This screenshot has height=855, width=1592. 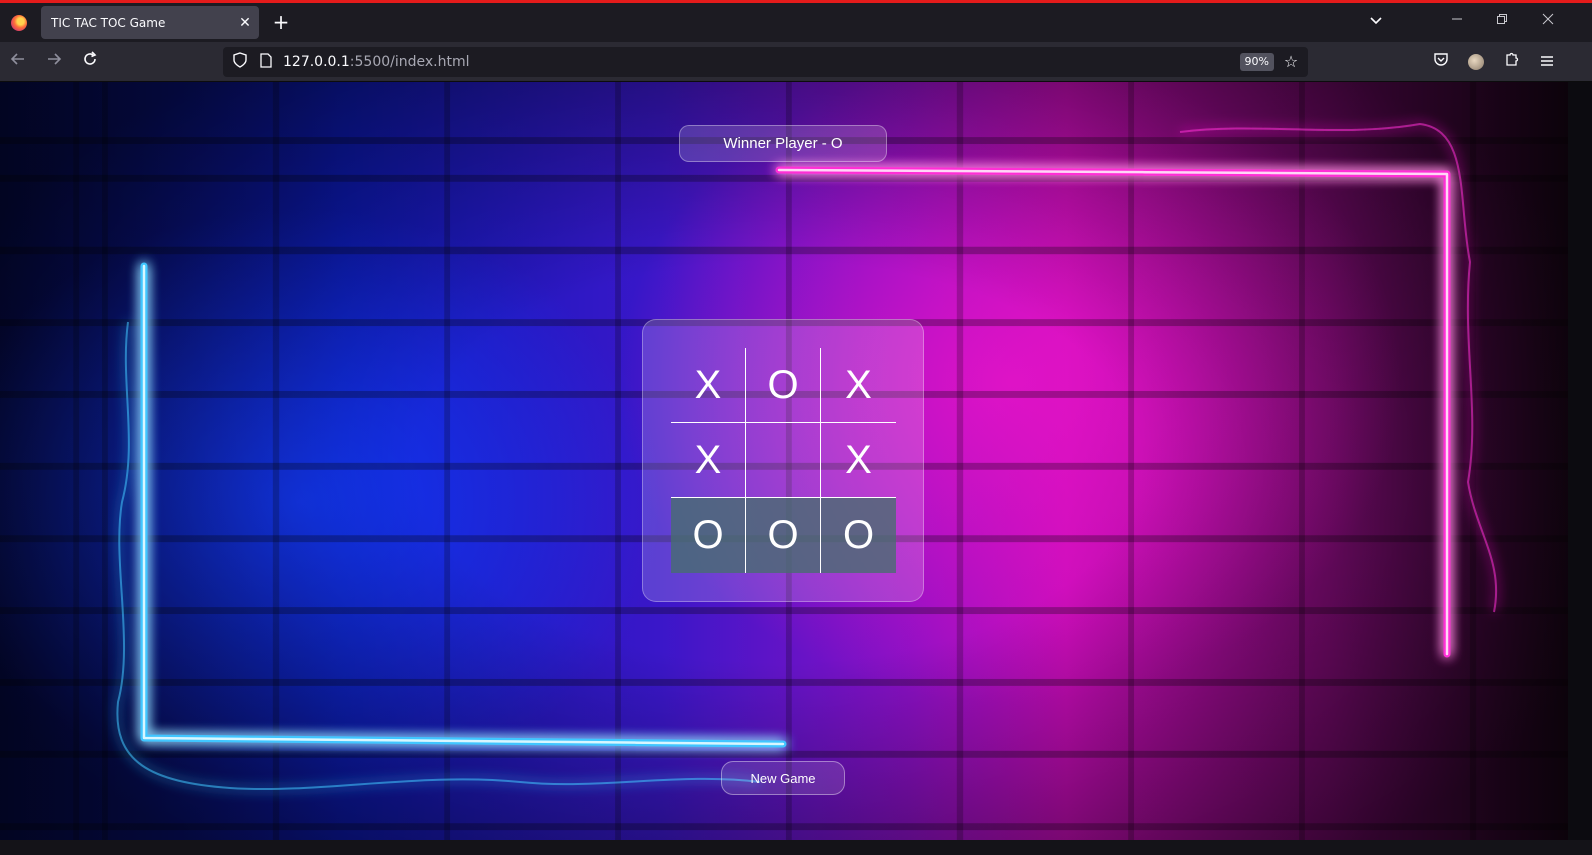 What do you see at coordinates (19, 22) in the screenshot?
I see `firefox-logo-icon` at bounding box center [19, 22].